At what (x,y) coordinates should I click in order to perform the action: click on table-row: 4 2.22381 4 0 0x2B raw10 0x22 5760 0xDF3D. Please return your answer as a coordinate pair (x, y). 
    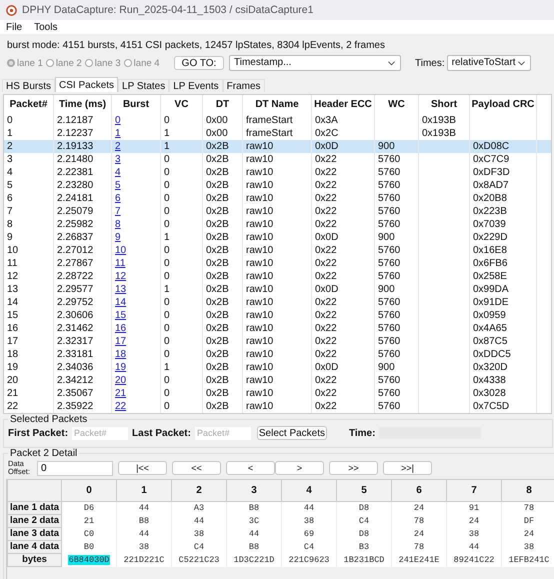
    Looking at the image, I should click on (277, 172).